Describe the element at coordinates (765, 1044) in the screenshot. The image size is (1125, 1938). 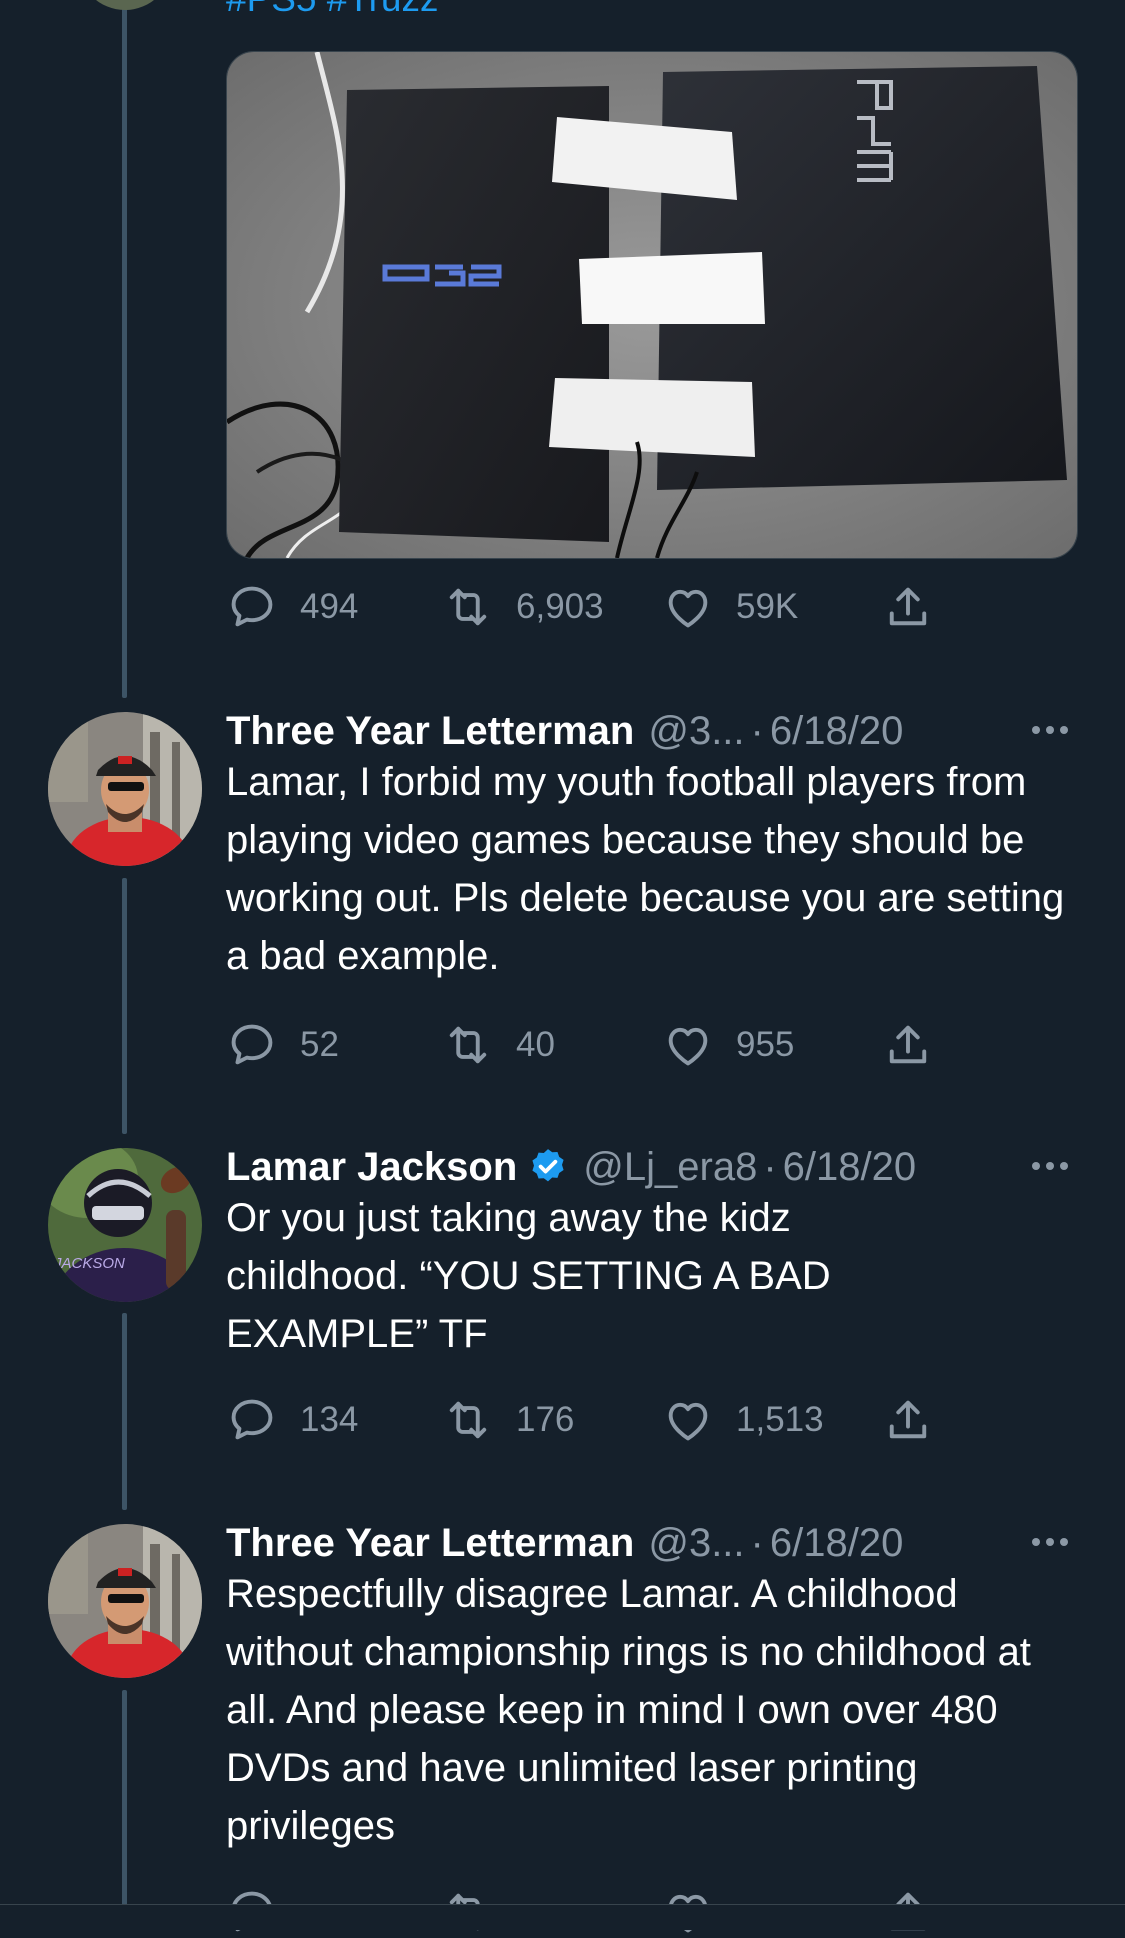
I see `like-count: 955` at that location.